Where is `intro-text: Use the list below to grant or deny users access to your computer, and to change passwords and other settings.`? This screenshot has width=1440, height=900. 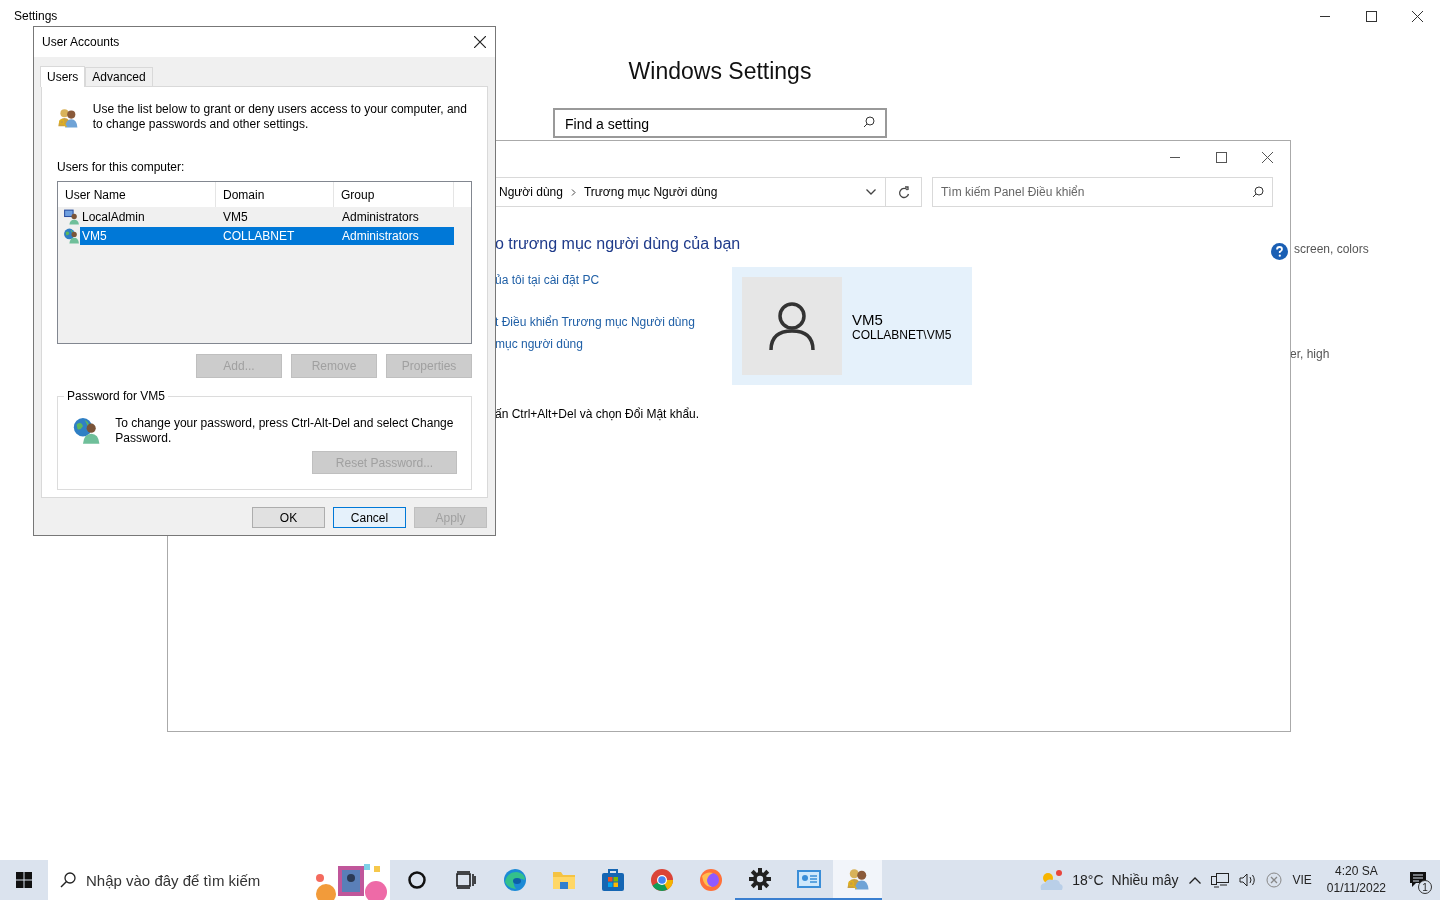
intro-text: Use the list below to grant or deny users access to your computer, and to change passwords and other settings. is located at coordinates (280, 116).